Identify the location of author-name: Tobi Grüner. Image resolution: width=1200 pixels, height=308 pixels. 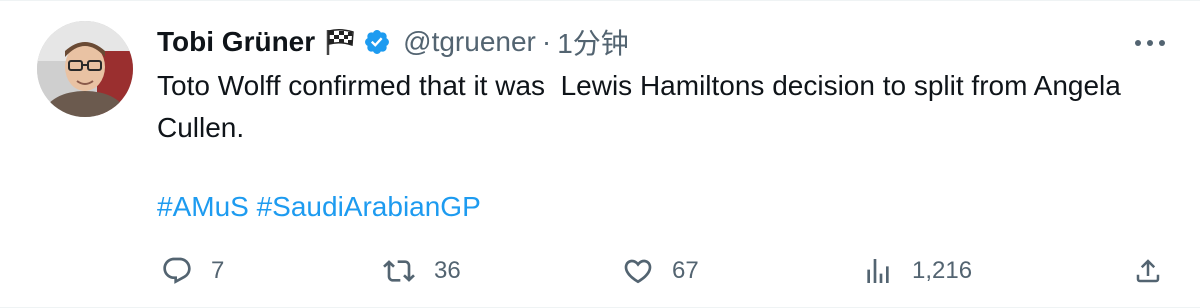
(236, 42).